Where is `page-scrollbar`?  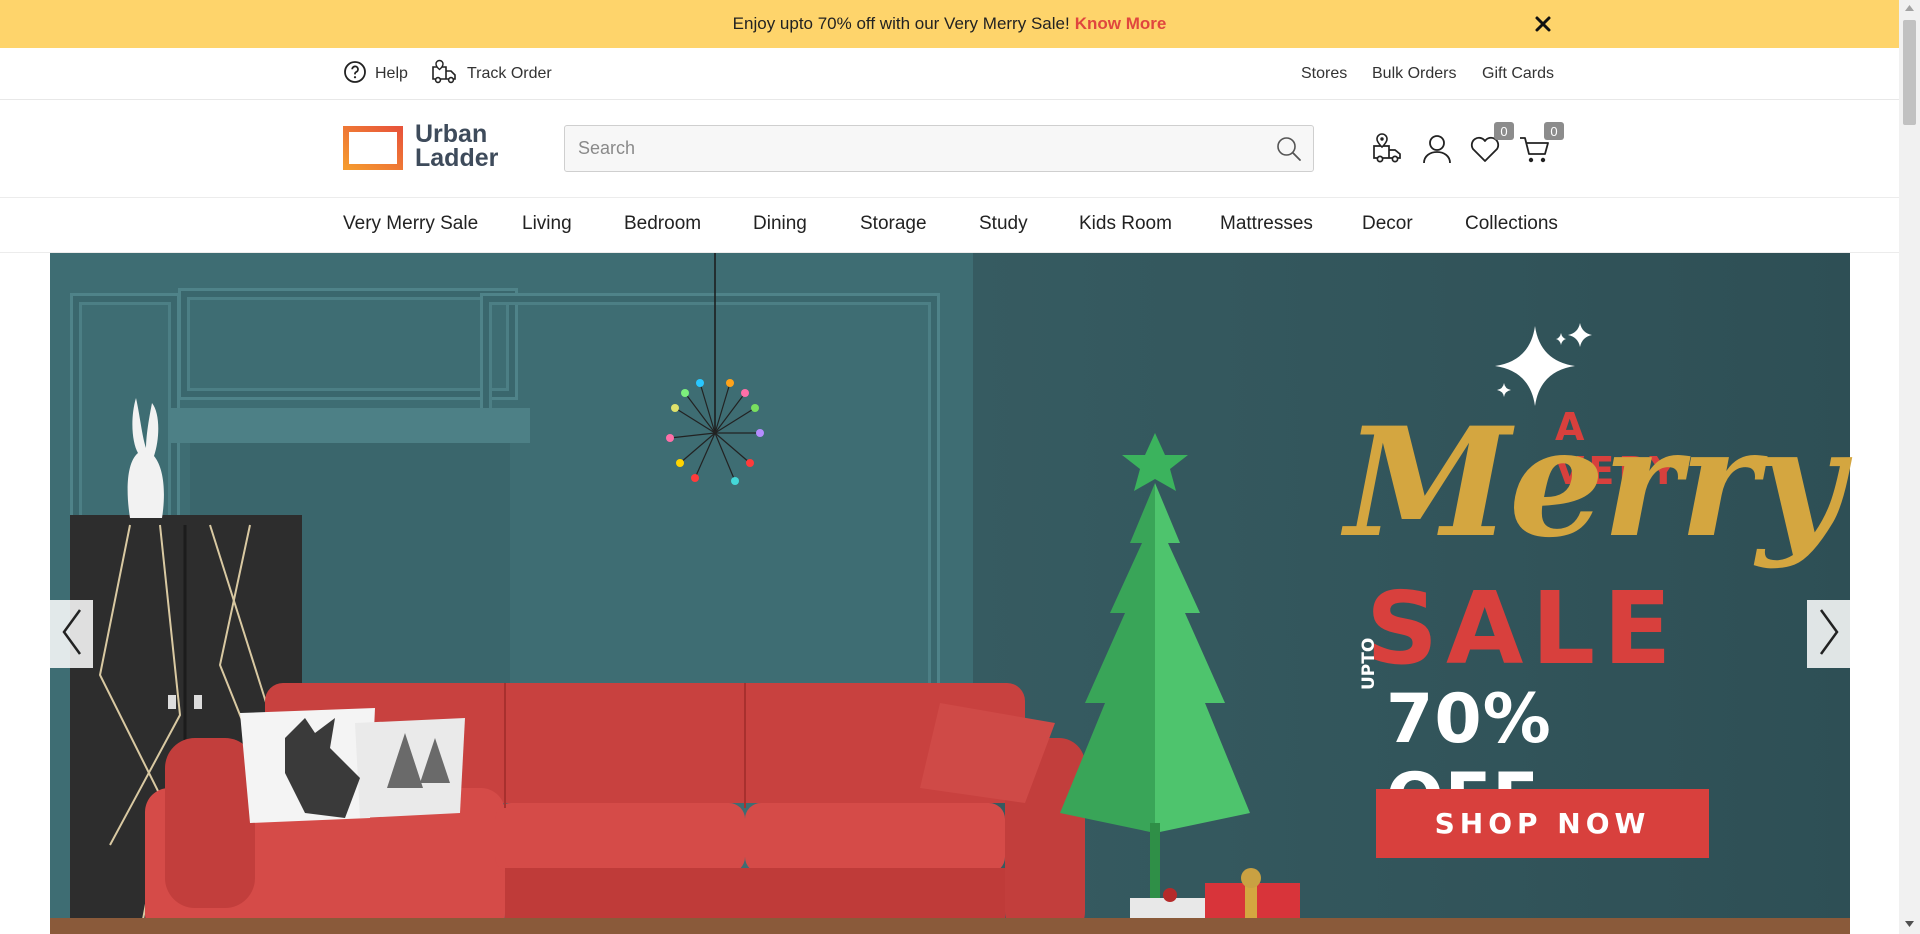
page-scrollbar is located at coordinates (1909, 467).